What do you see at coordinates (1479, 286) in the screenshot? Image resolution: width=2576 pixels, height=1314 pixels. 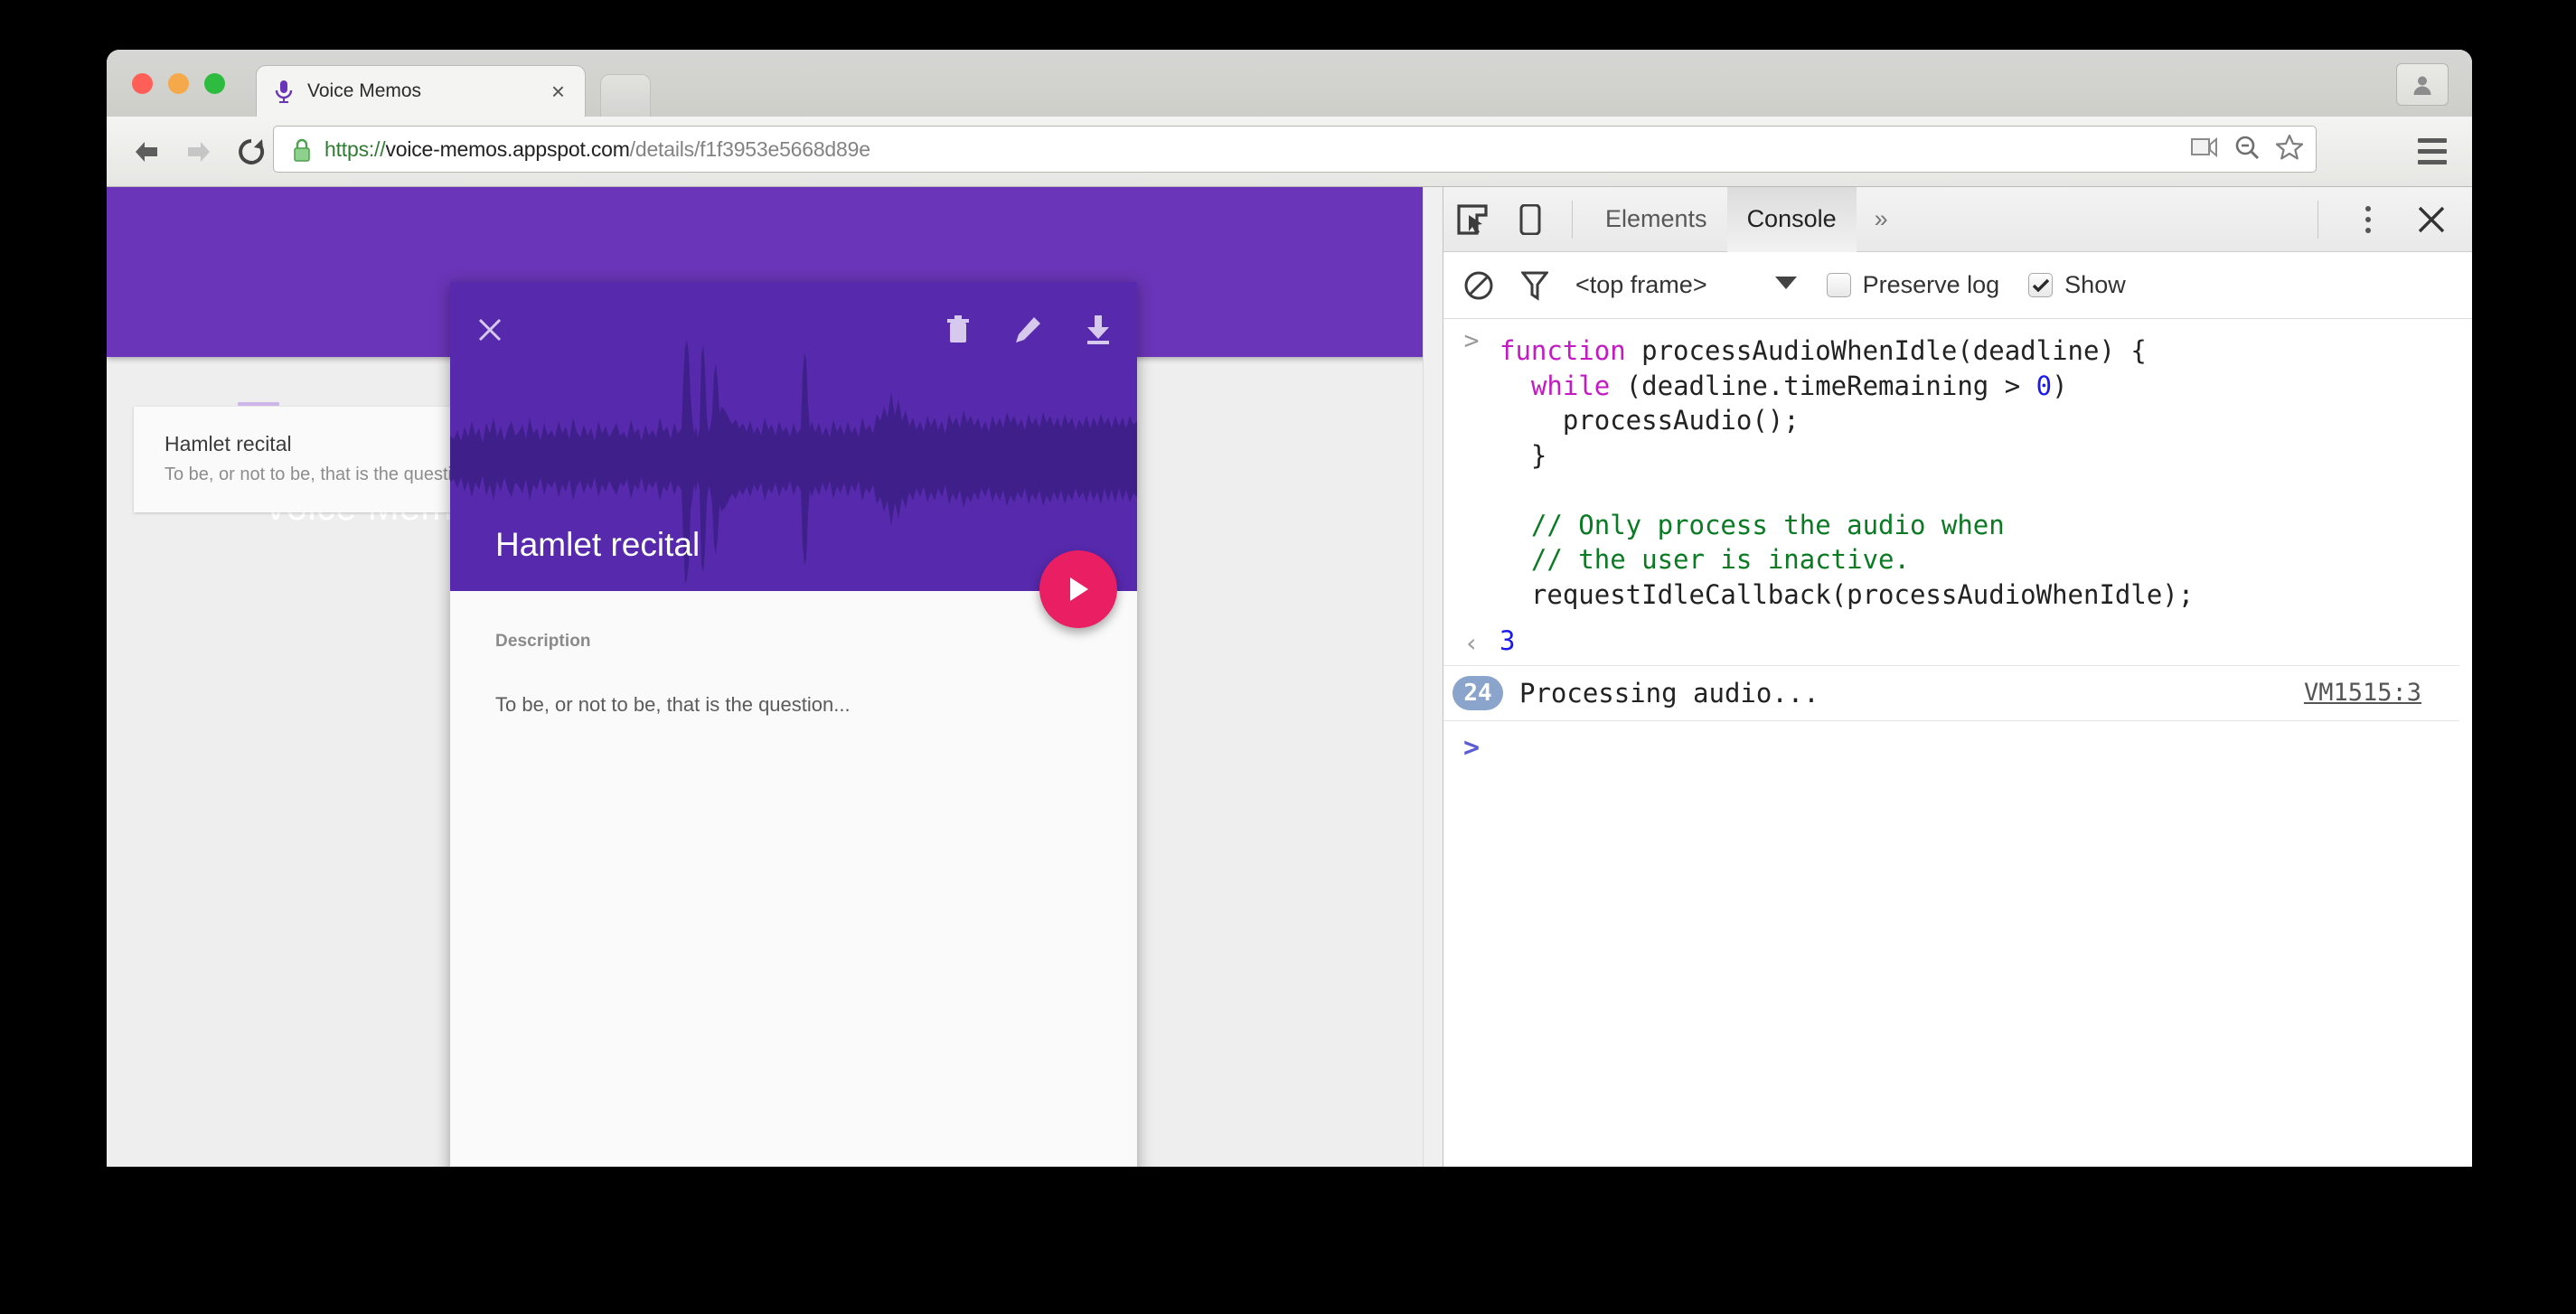 I see `clear-console-icon` at bounding box center [1479, 286].